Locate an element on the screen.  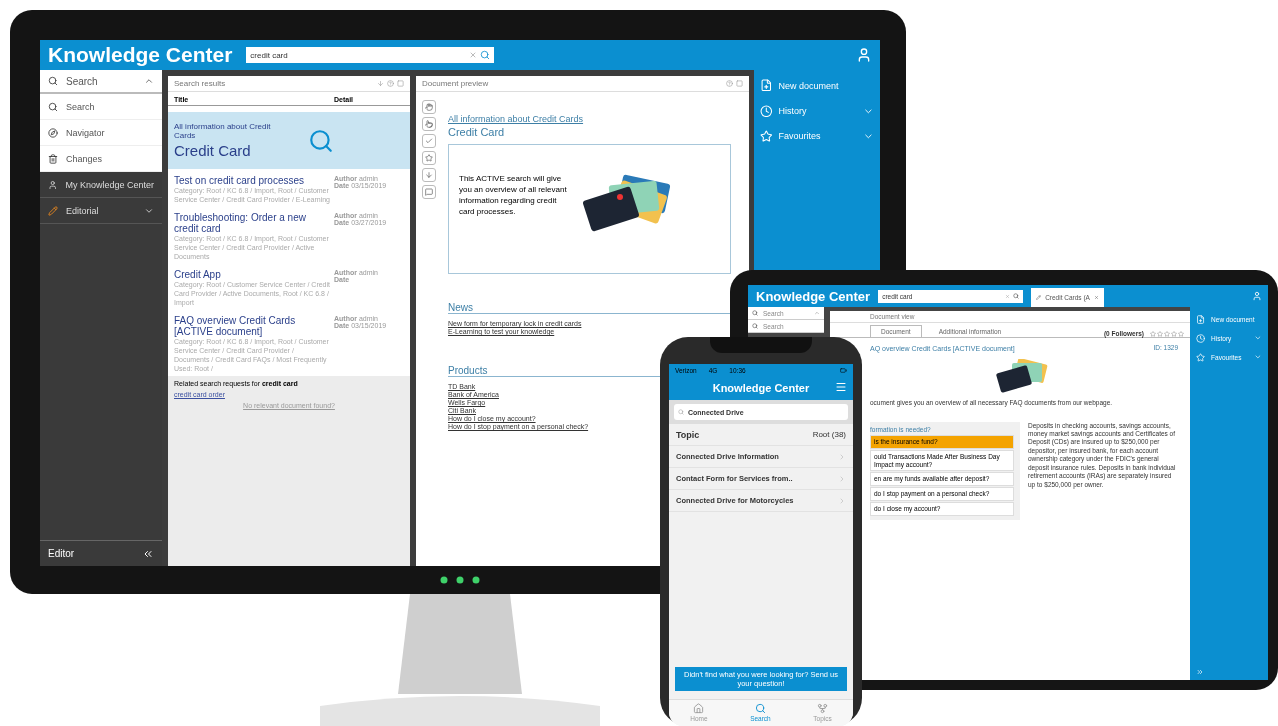
sidebar-item: Search is located at coordinates (101, 107).